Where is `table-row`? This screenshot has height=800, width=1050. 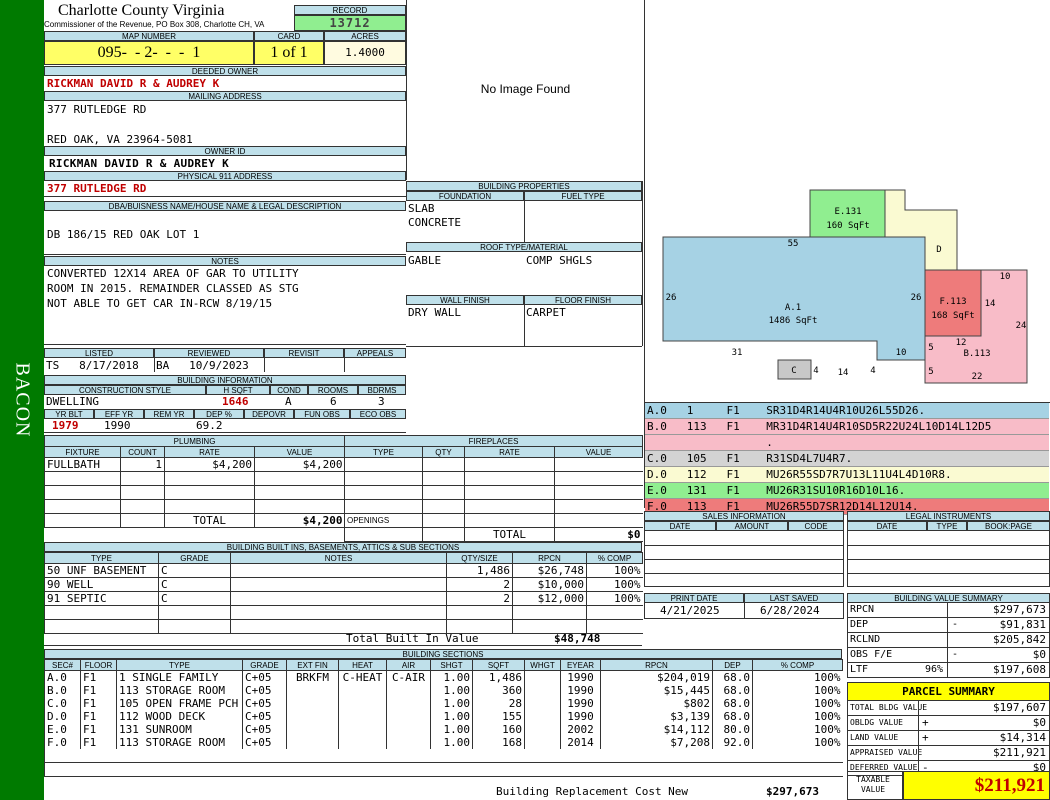
table-row is located at coordinates (493, 464).